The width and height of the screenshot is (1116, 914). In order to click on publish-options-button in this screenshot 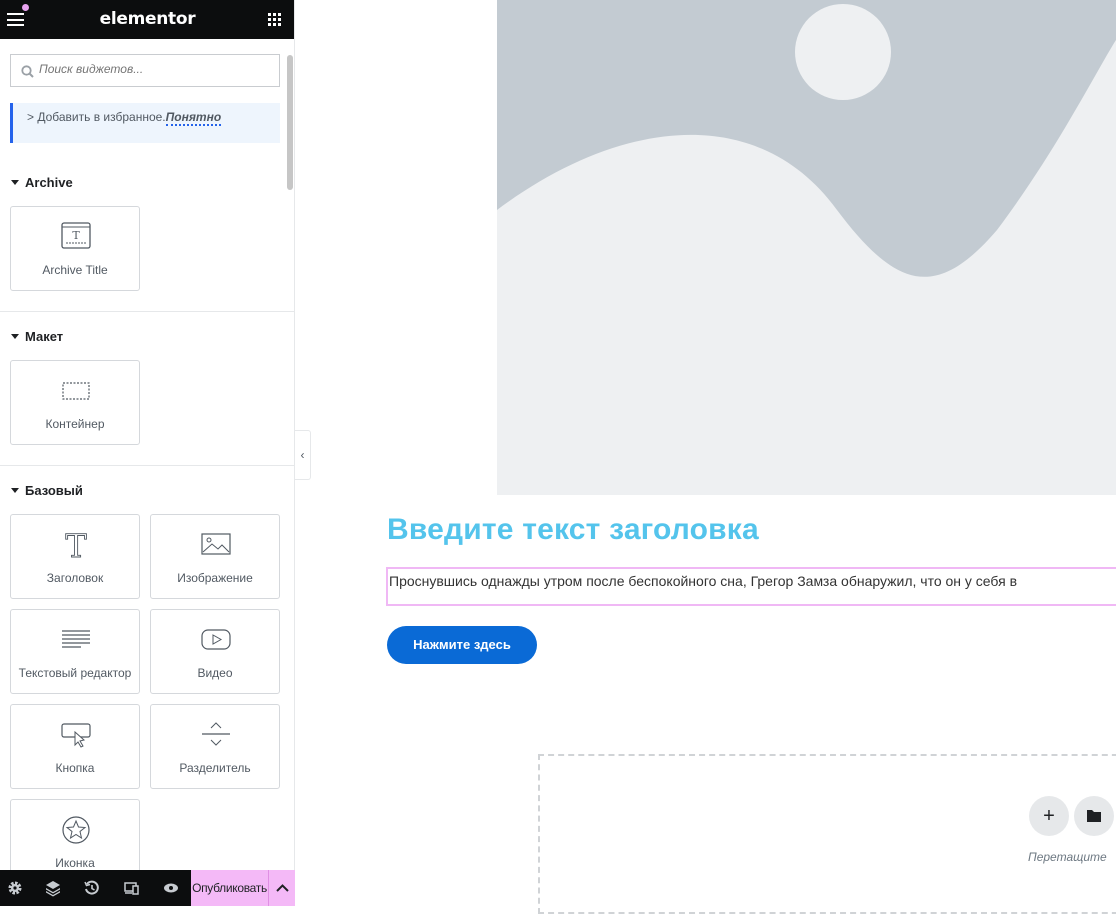, I will do `click(281, 888)`.